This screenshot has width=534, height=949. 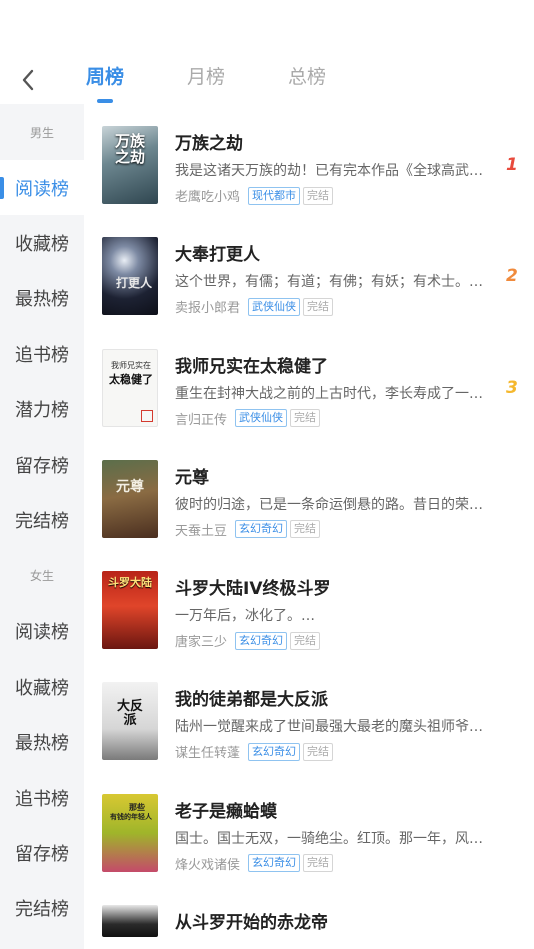 What do you see at coordinates (307, 77) in the screenshot?
I see `tab-label: 总榜` at bounding box center [307, 77].